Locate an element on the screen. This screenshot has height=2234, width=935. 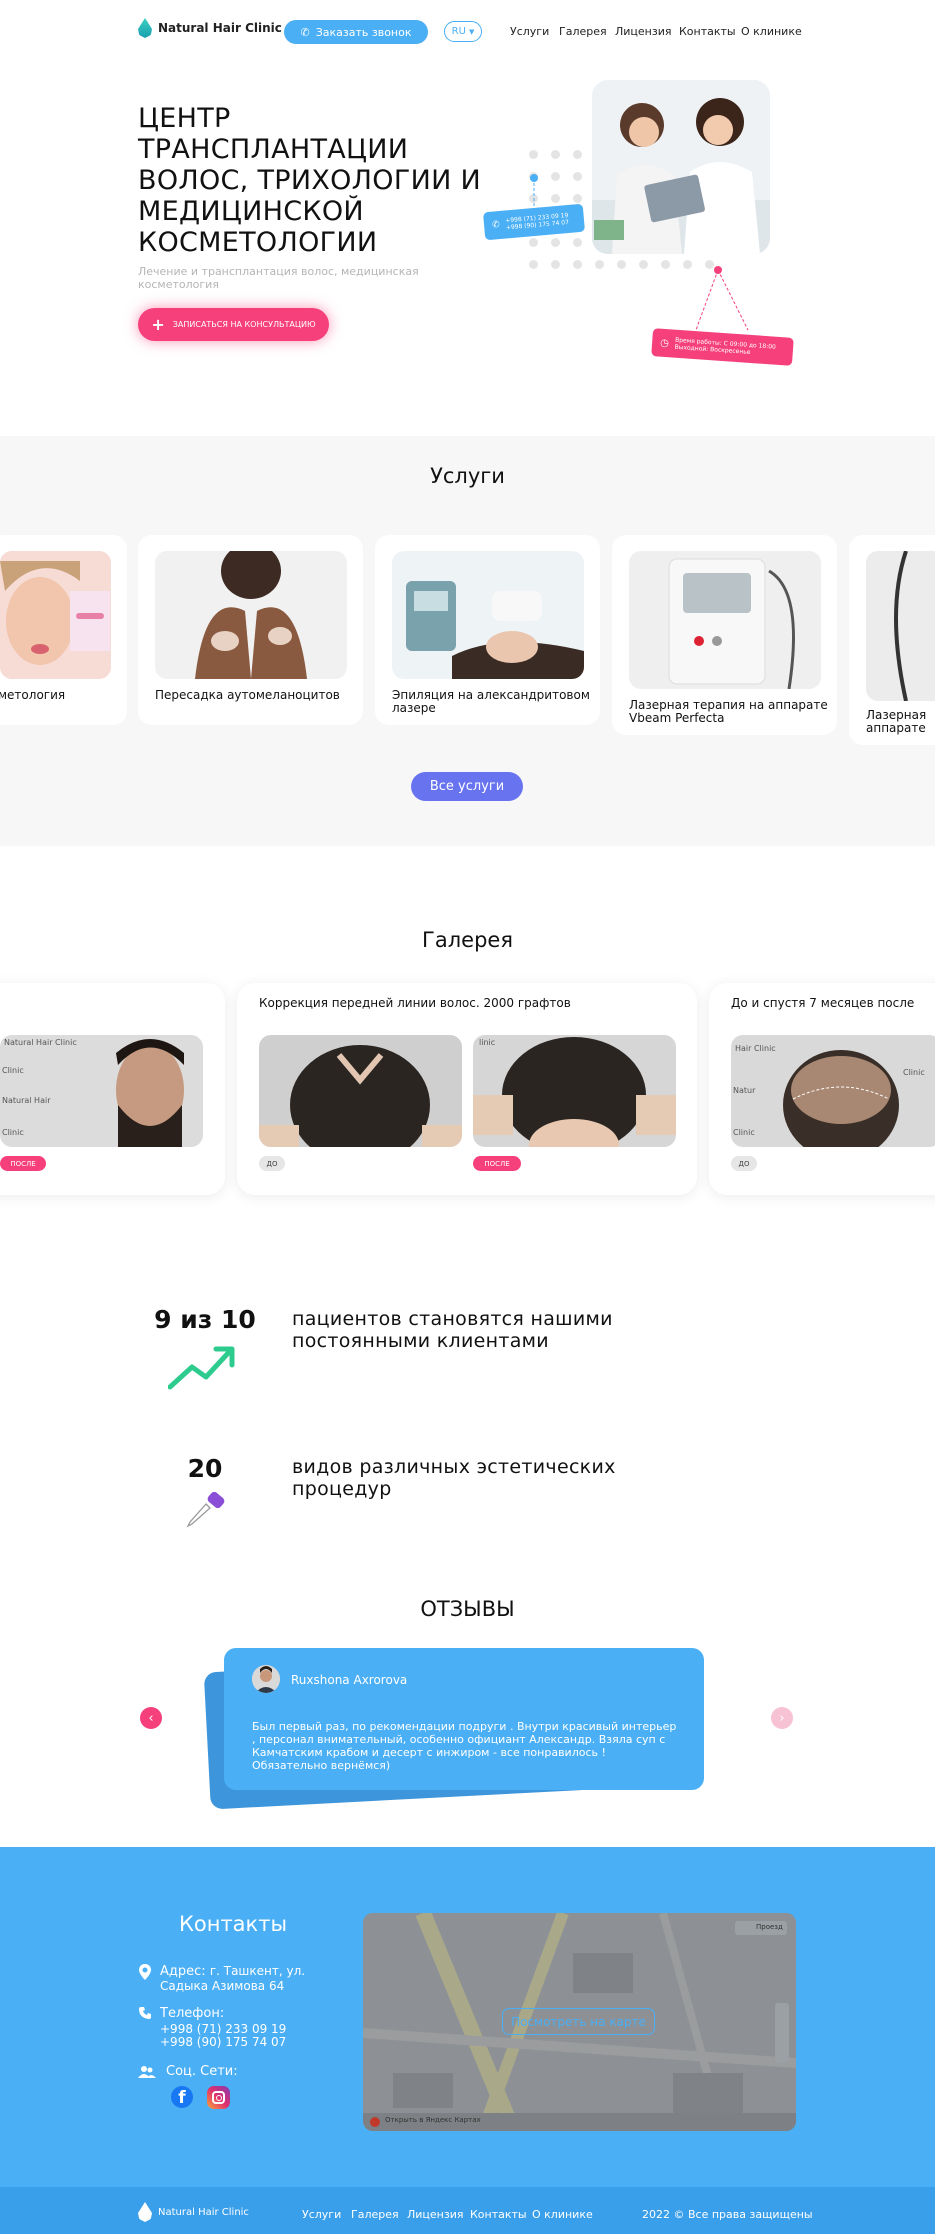
drop-icon is located at coordinates (145, 2212).